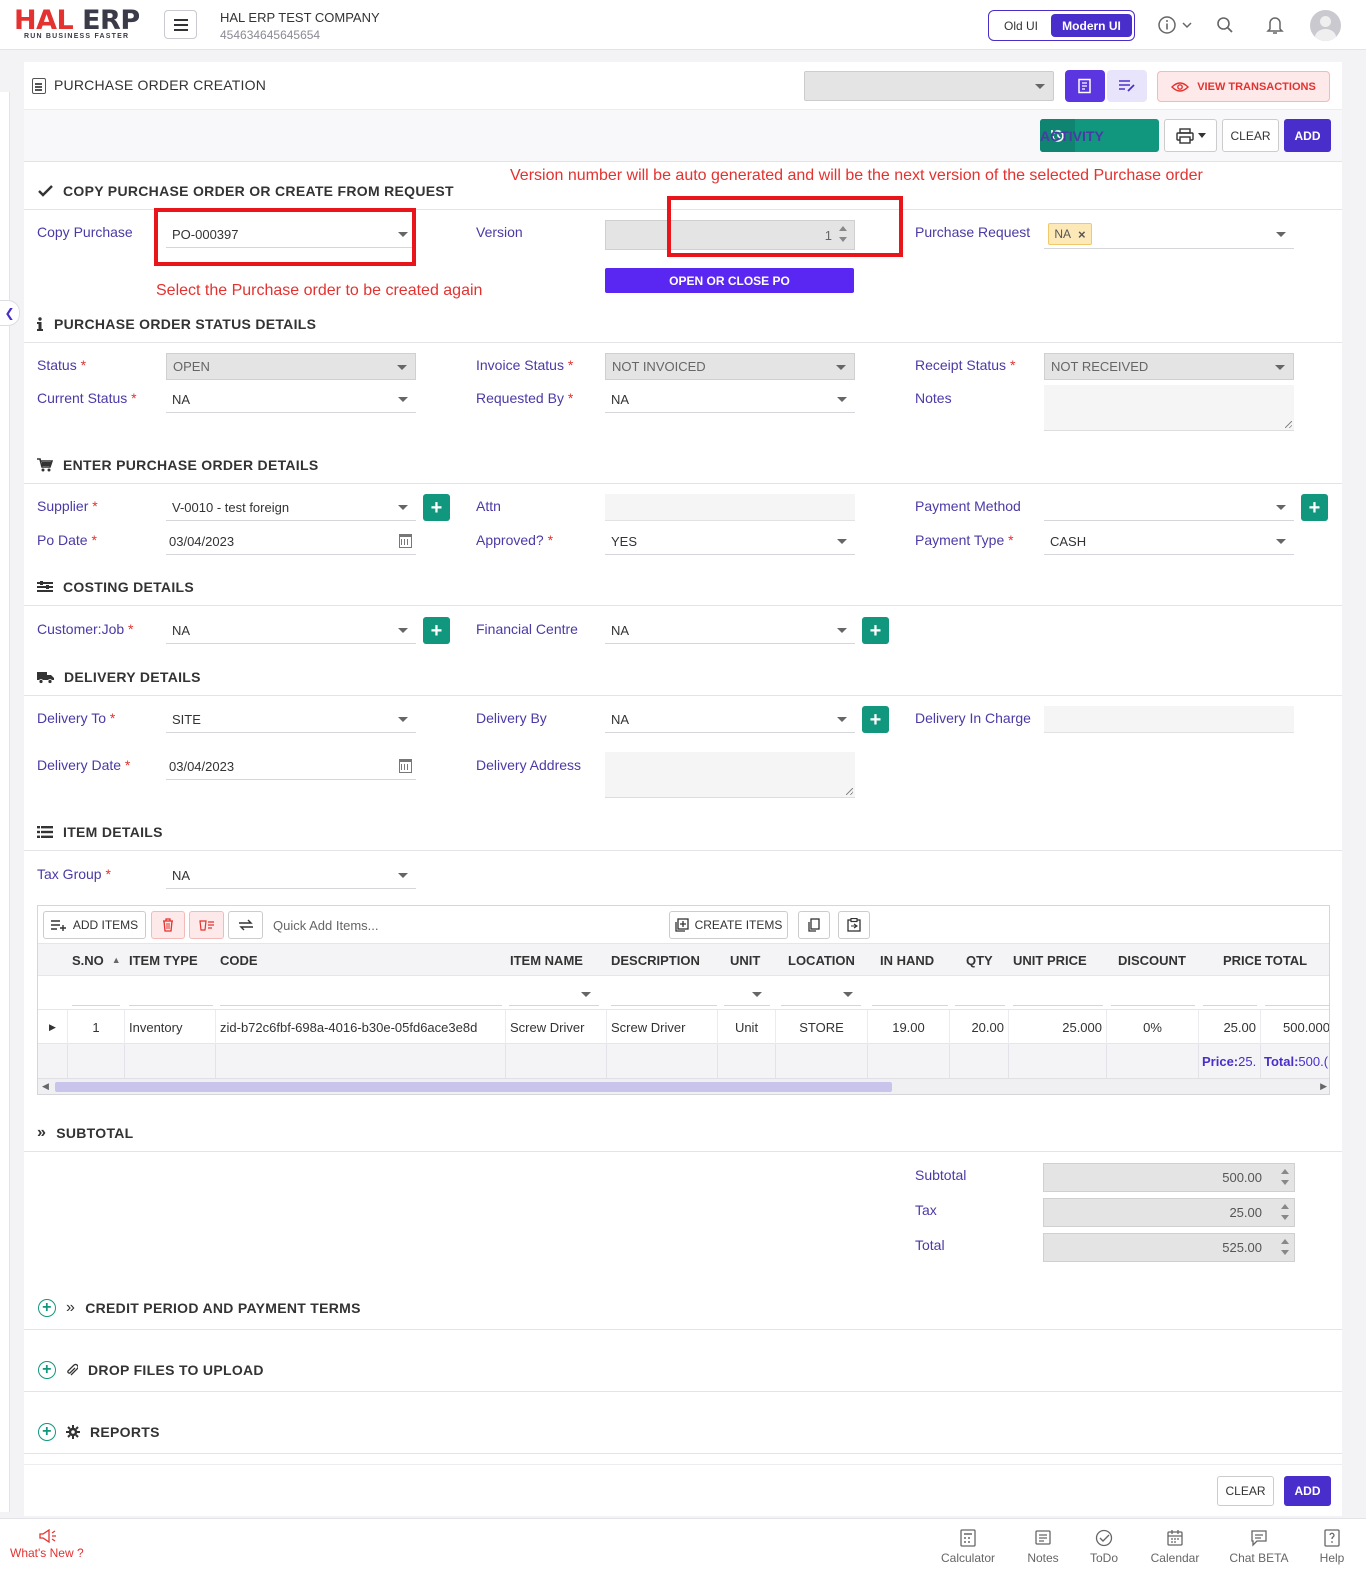  I want to click on add-items-button: ADD ITEMS, so click(94, 925).